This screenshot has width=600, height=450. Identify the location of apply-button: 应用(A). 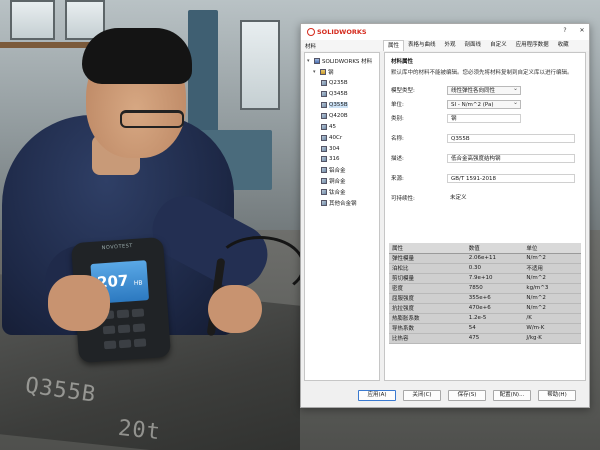
(377, 395).